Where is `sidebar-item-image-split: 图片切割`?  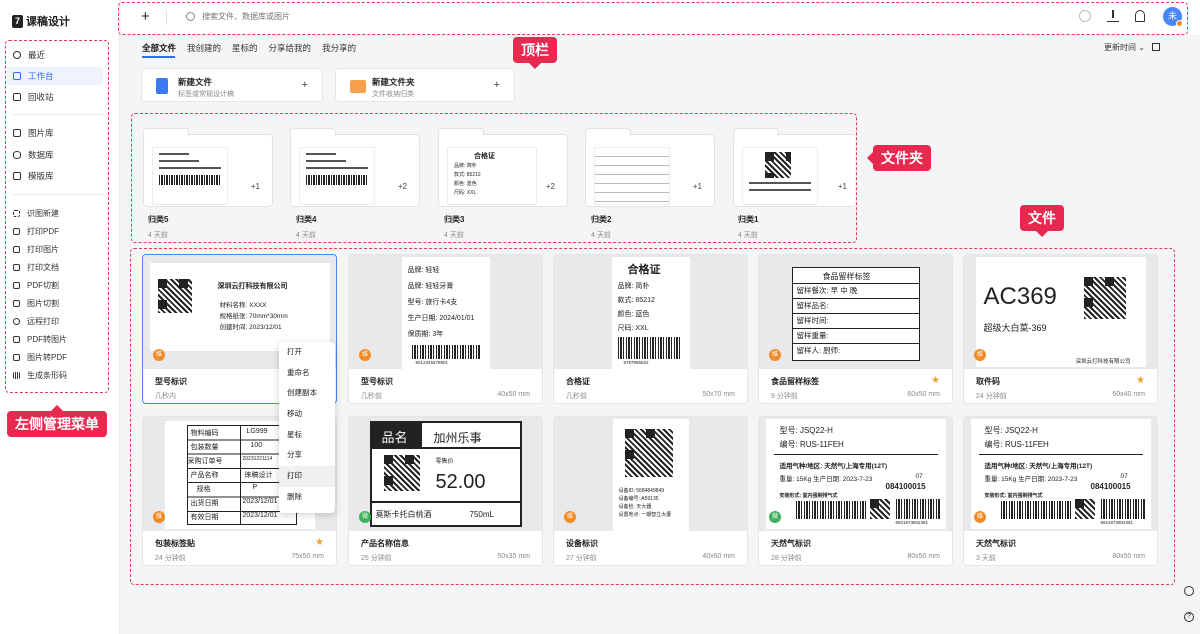 sidebar-item-image-split: 图片切割 is located at coordinates (55, 303).